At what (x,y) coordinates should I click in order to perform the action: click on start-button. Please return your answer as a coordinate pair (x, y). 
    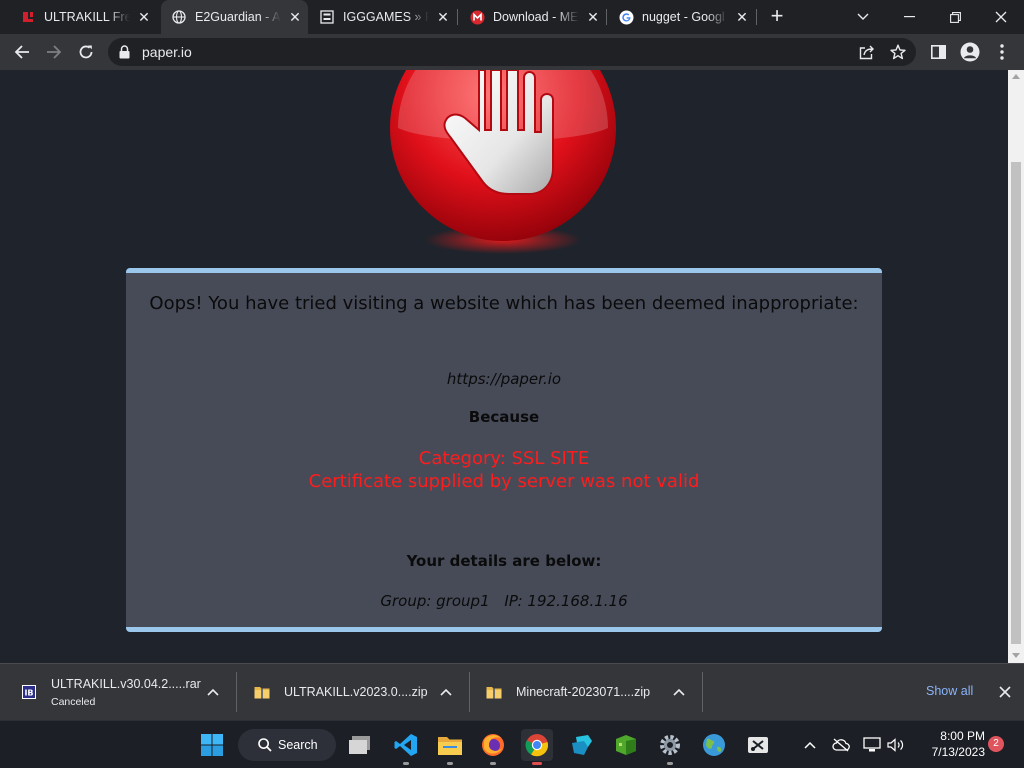
    Looking at the image, I should click on (212, 745).